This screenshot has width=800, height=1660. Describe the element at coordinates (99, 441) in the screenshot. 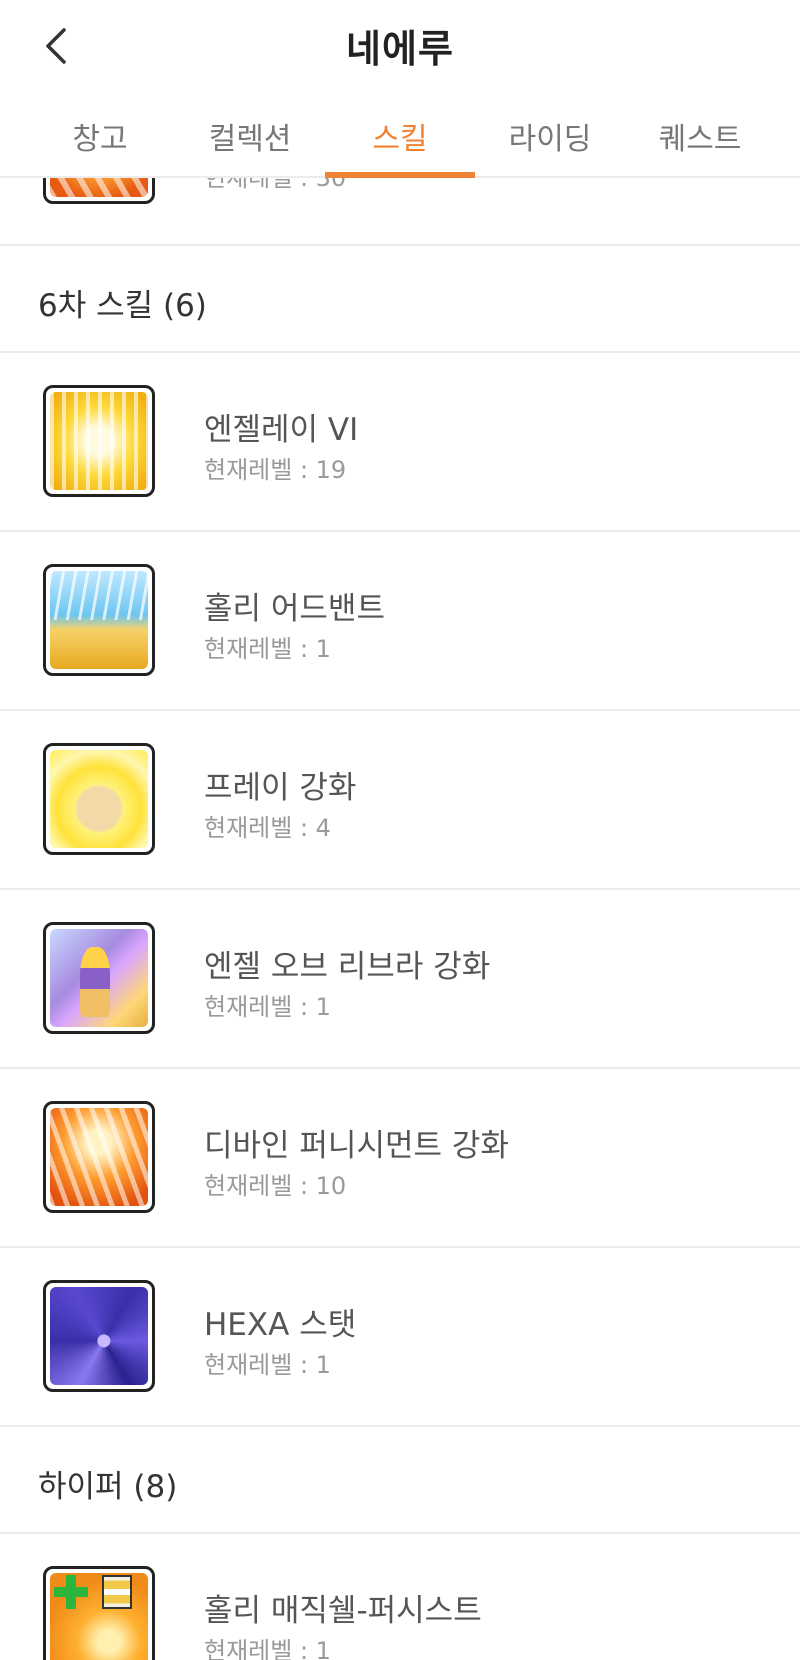

I see `angel-ray-icon` at that location.